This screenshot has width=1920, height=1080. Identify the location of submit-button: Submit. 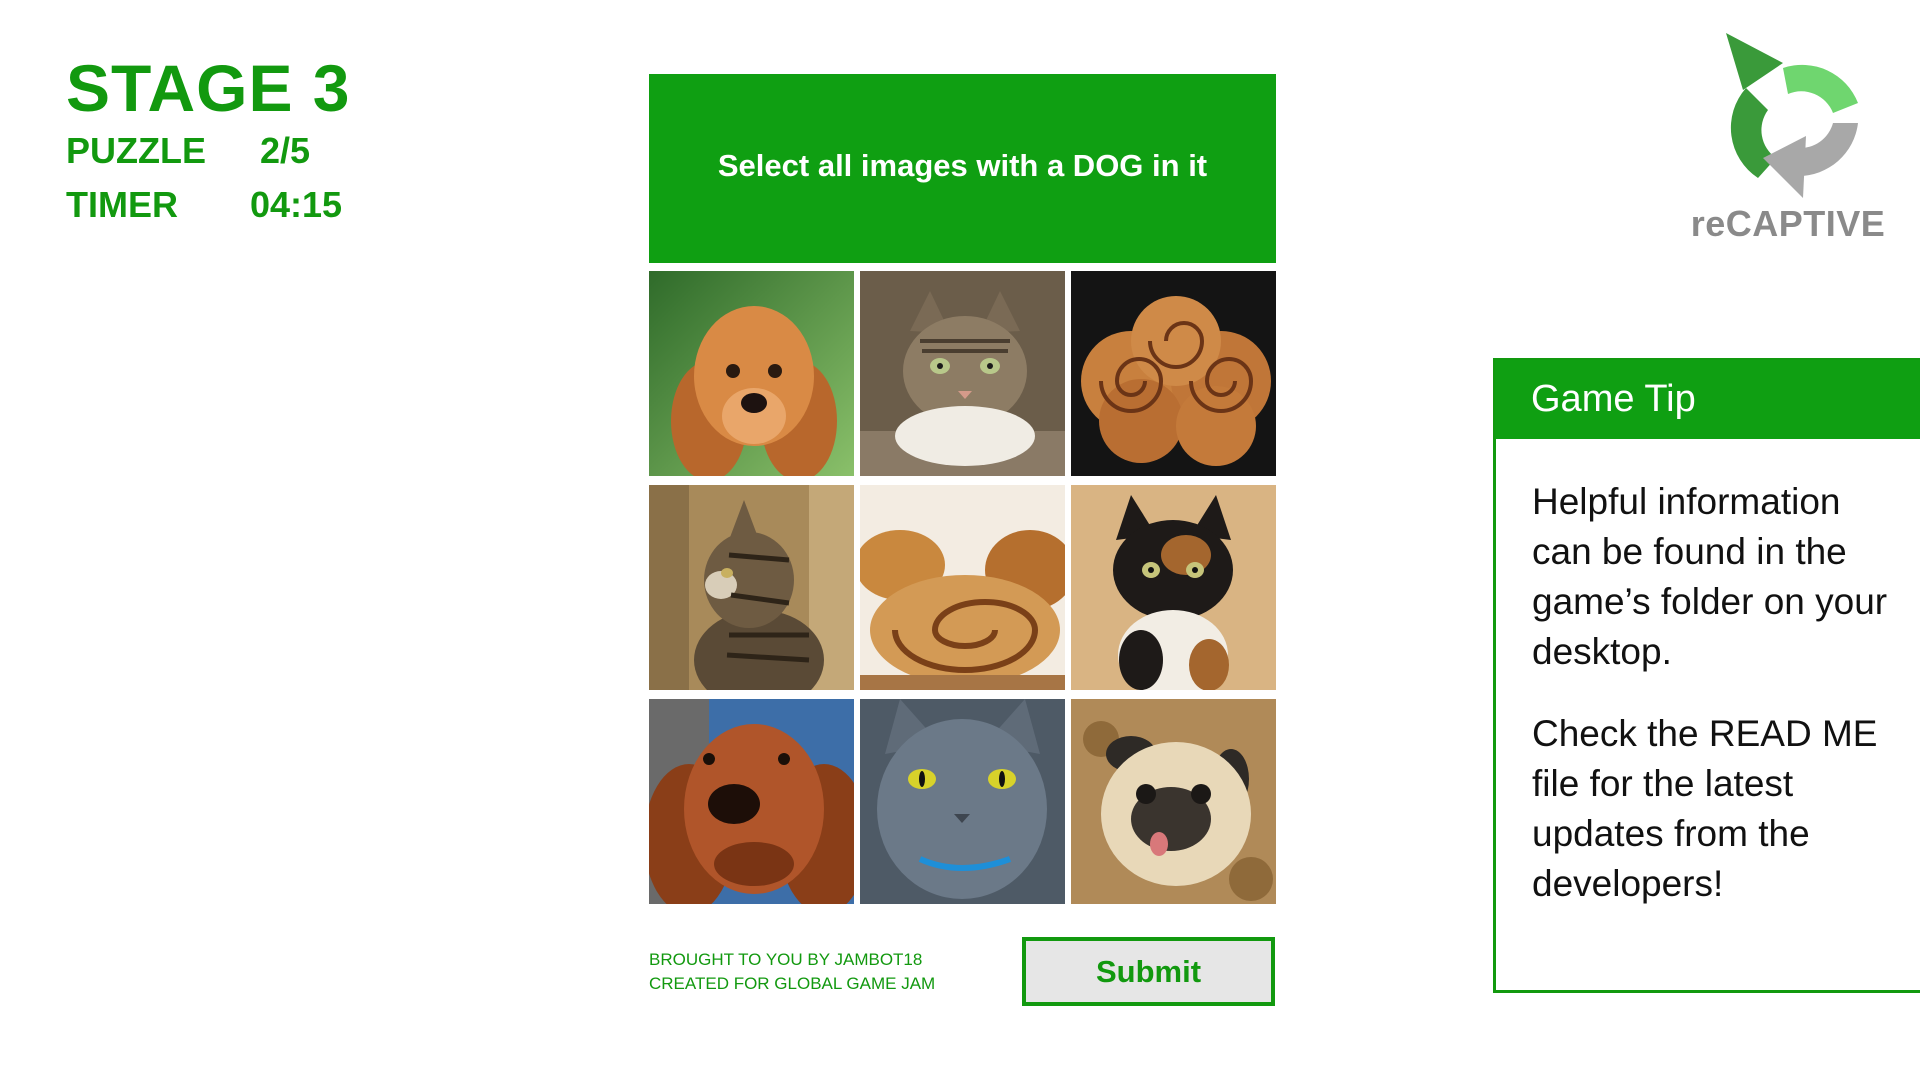
(1148, 971).